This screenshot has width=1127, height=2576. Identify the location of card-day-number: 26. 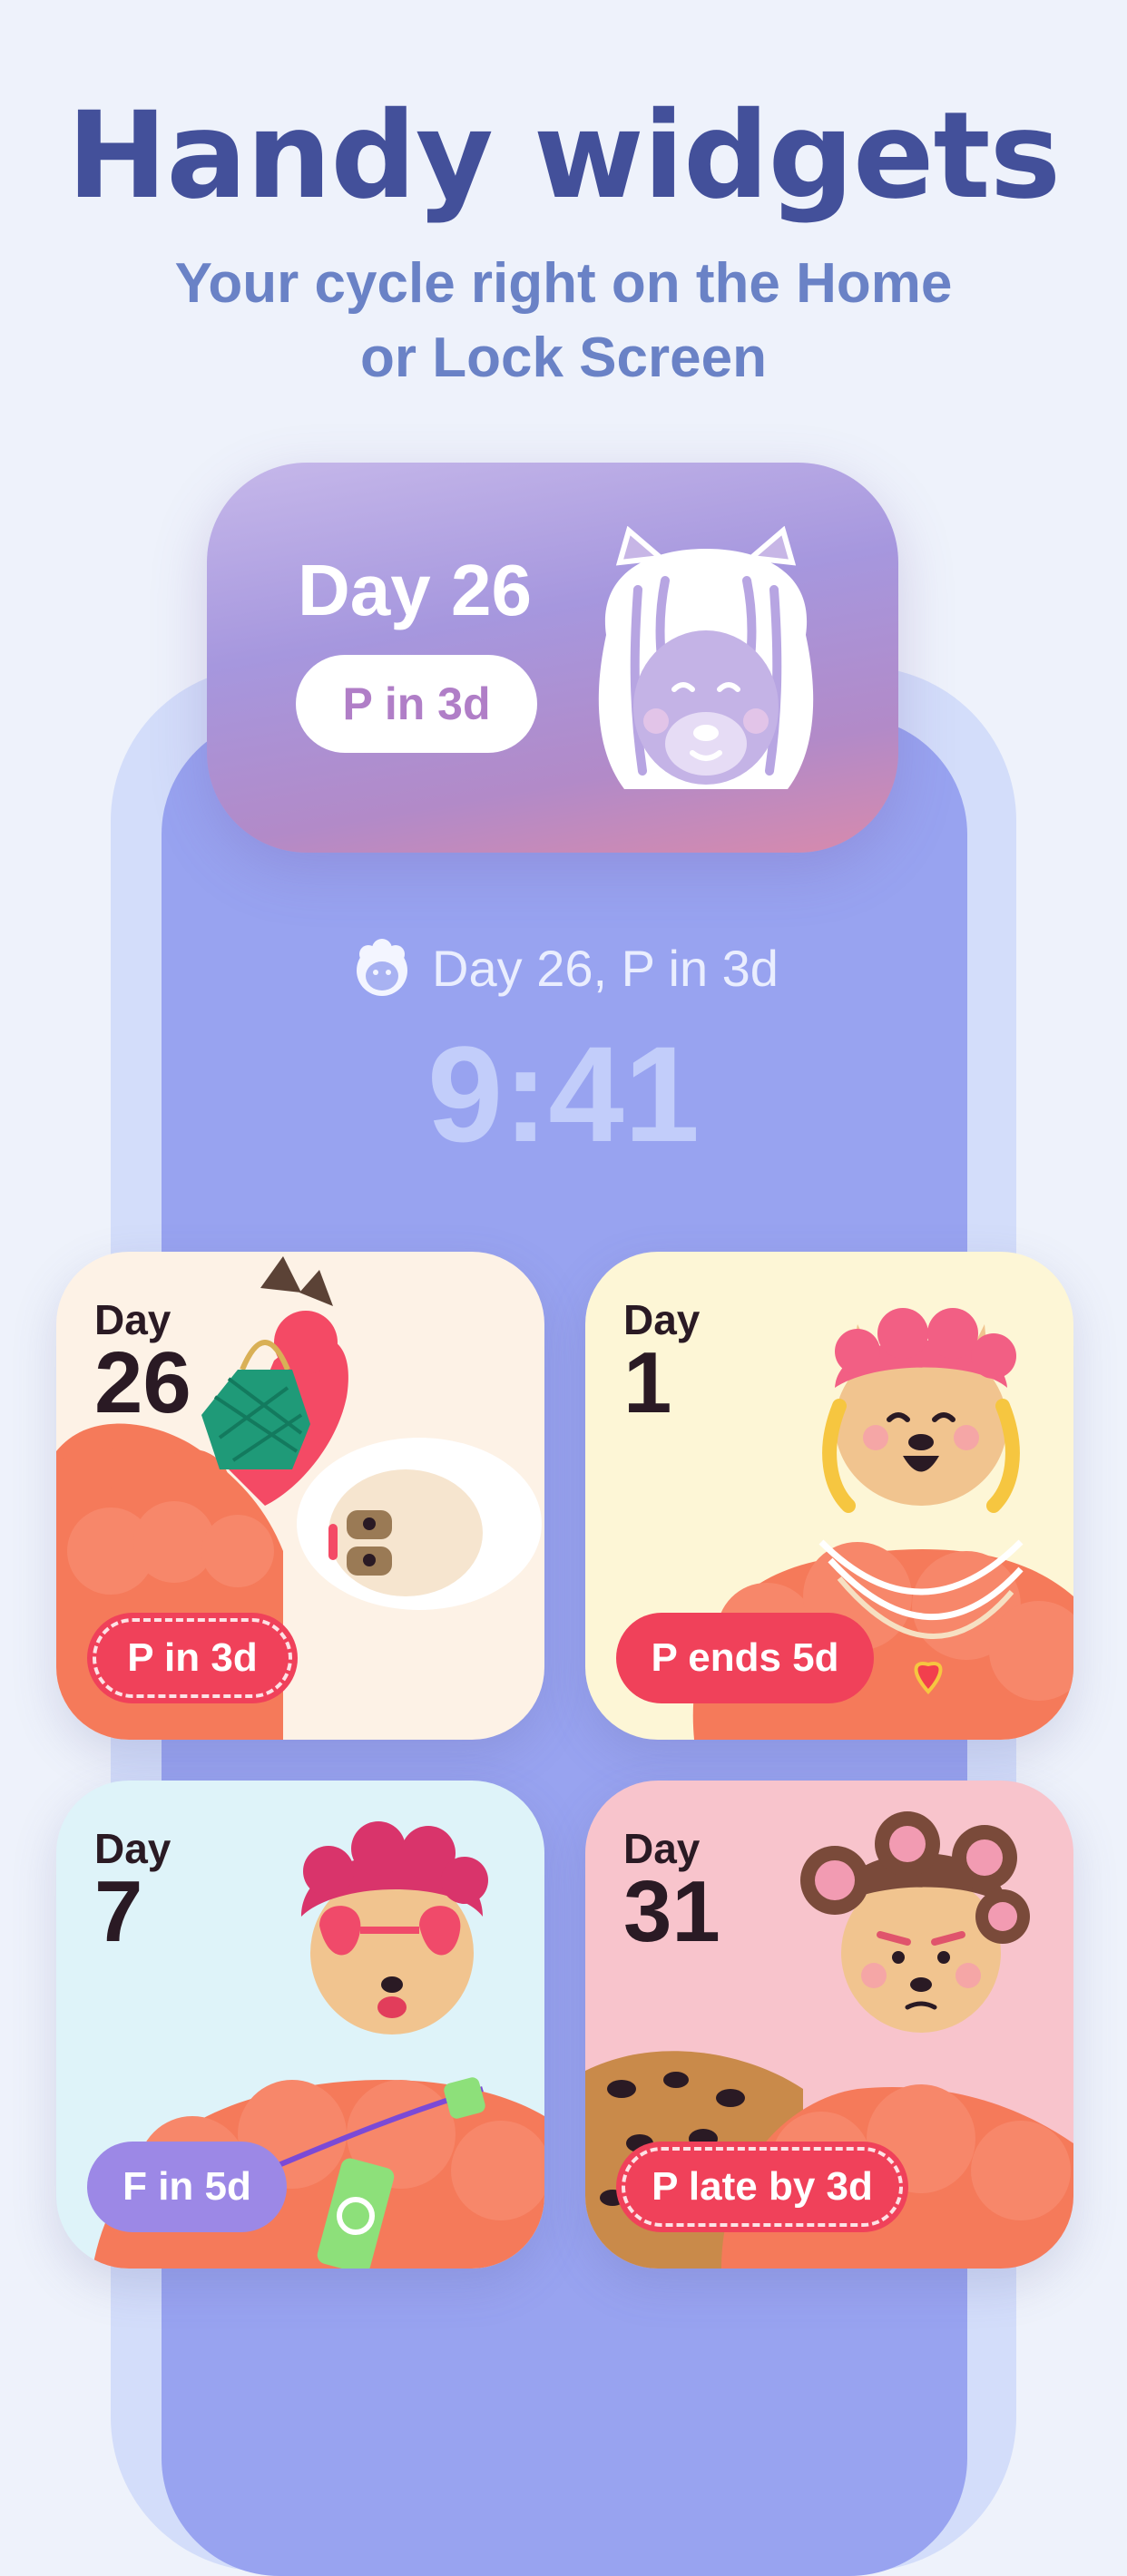
(142, 1382).